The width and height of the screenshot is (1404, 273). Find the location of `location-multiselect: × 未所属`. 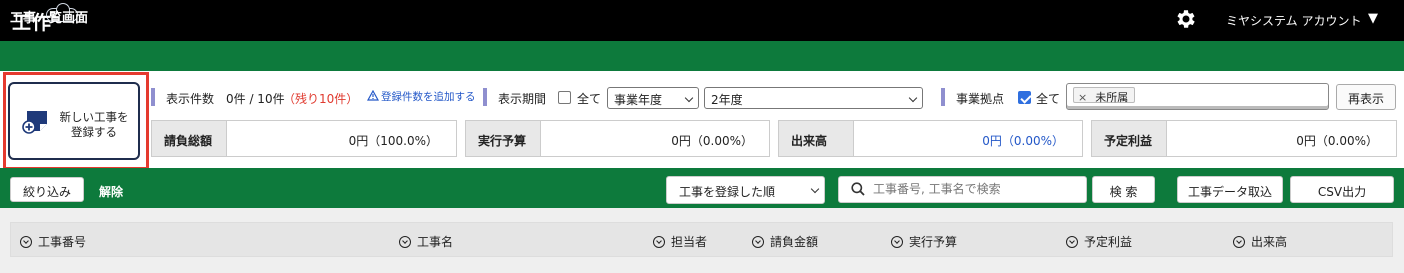

location-multiselect: × 未所属 is located at coordinates (1197, 96).